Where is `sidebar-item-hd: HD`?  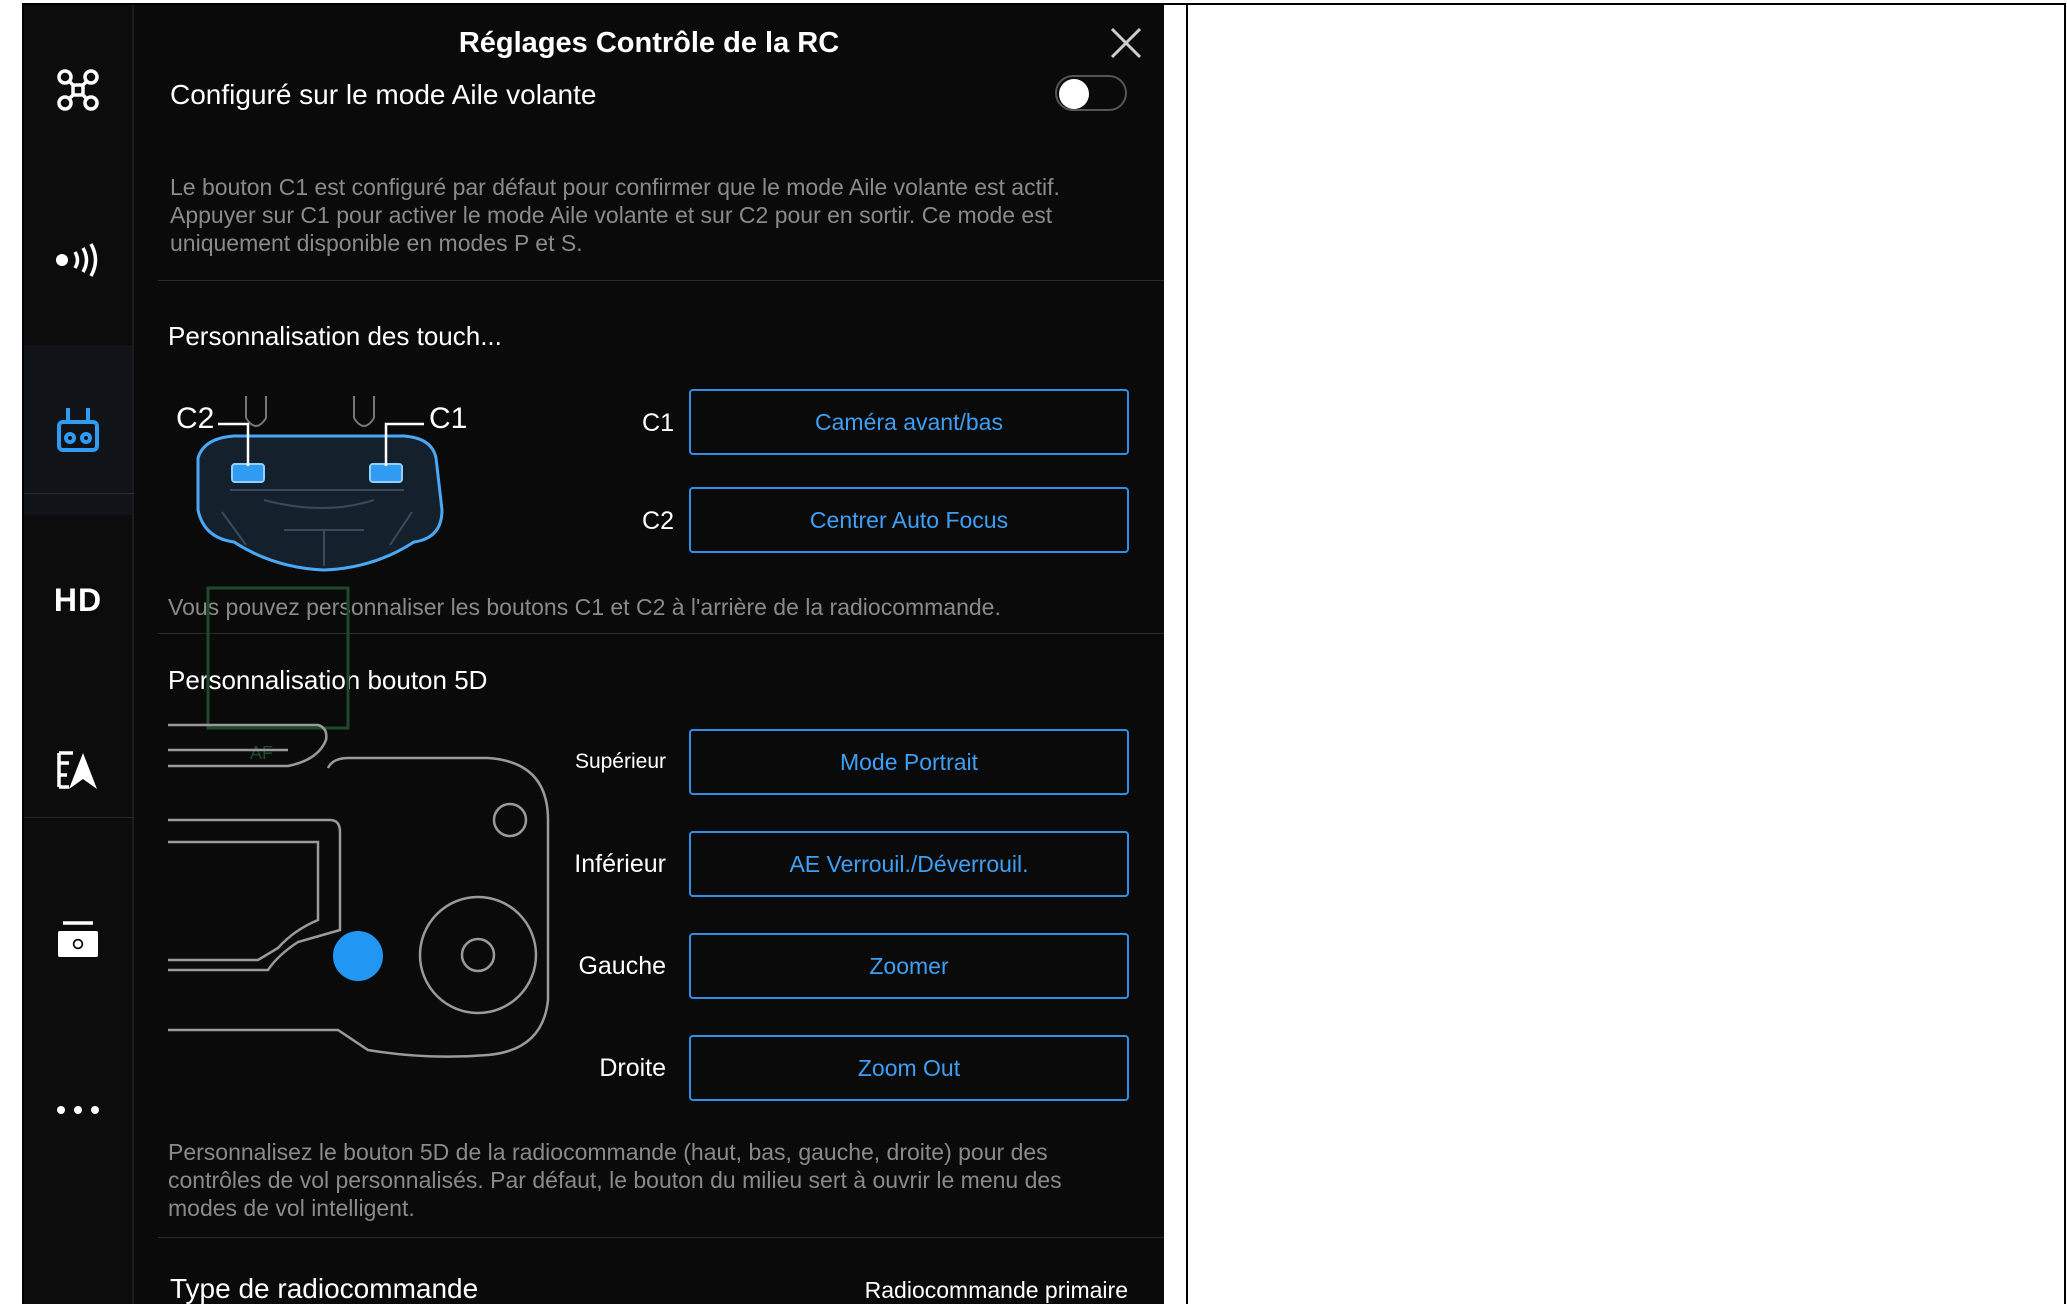 sidebar-item-hd: HD is located at coordinates (78, 600).